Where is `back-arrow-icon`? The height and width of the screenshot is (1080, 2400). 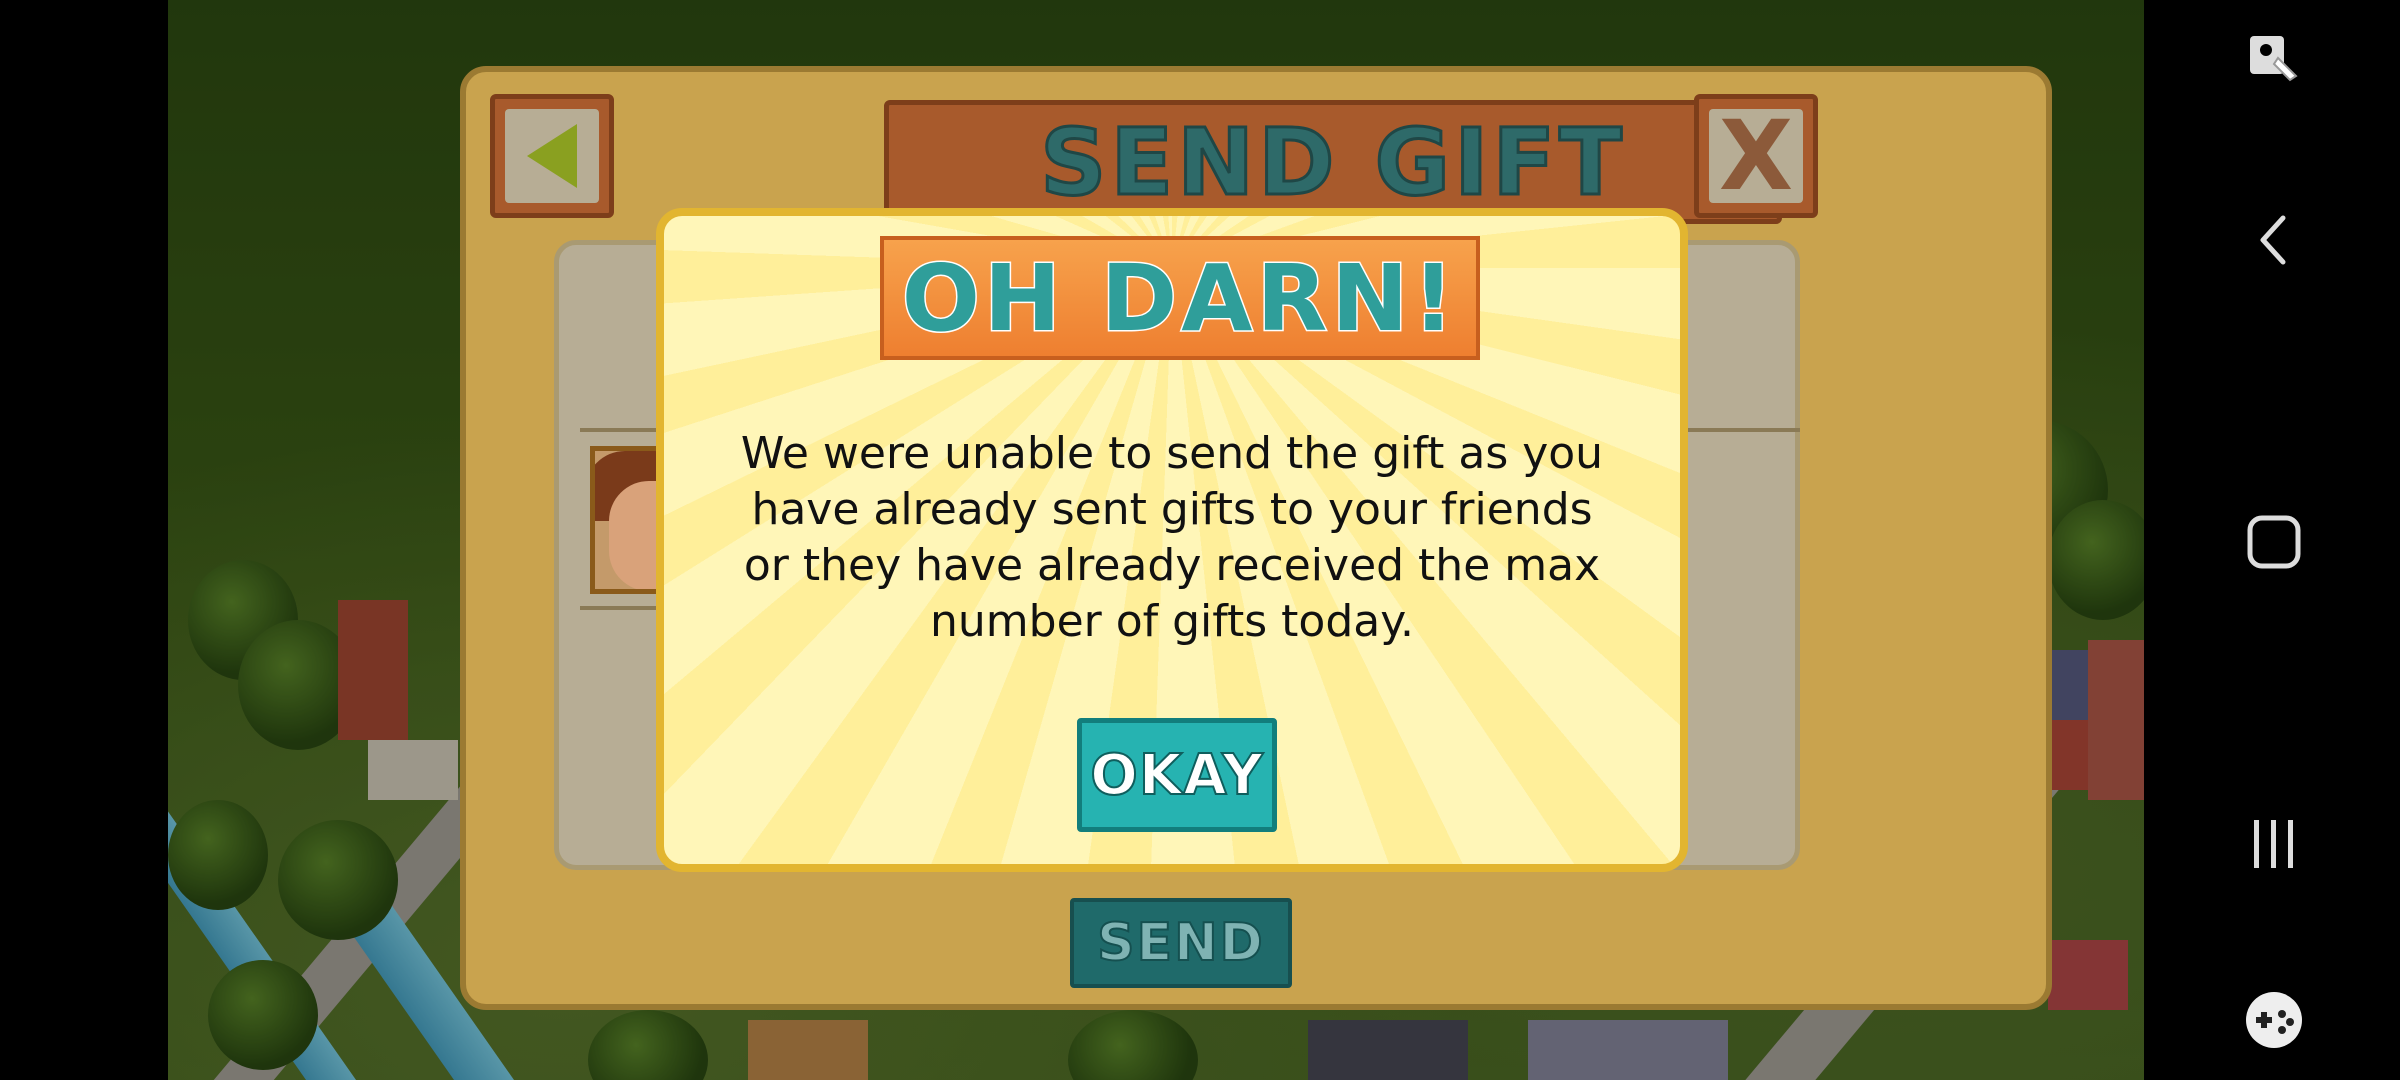 back-arrow-icon is located at coordinates (552, 156).